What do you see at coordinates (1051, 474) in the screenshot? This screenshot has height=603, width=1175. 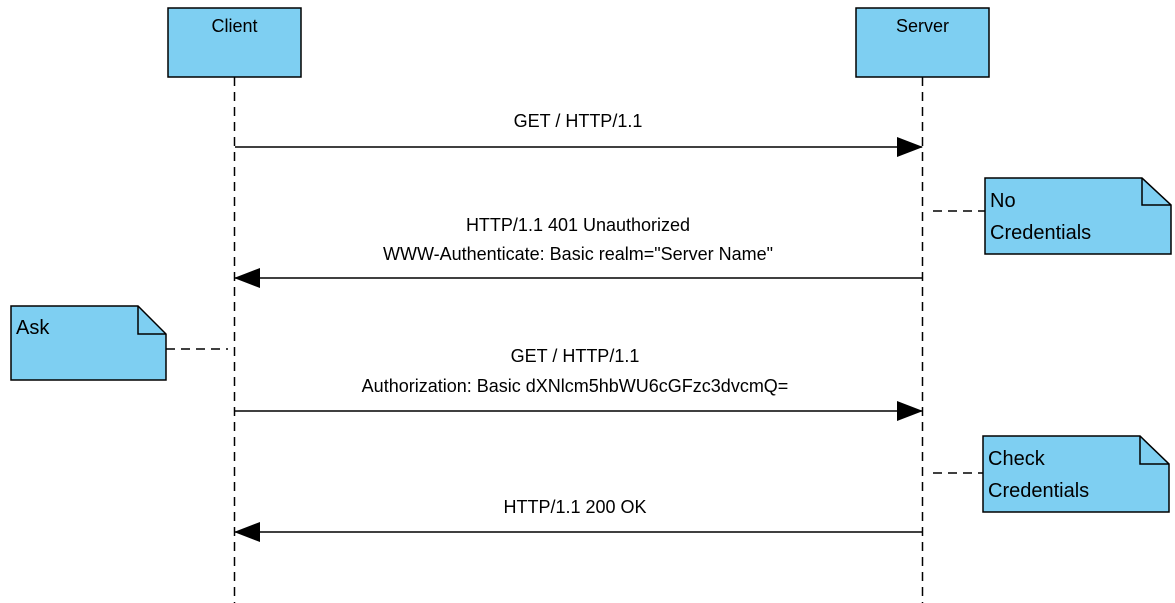 I see `note-check-credentials: Check Credentials` at bounding box center [1051, 474].